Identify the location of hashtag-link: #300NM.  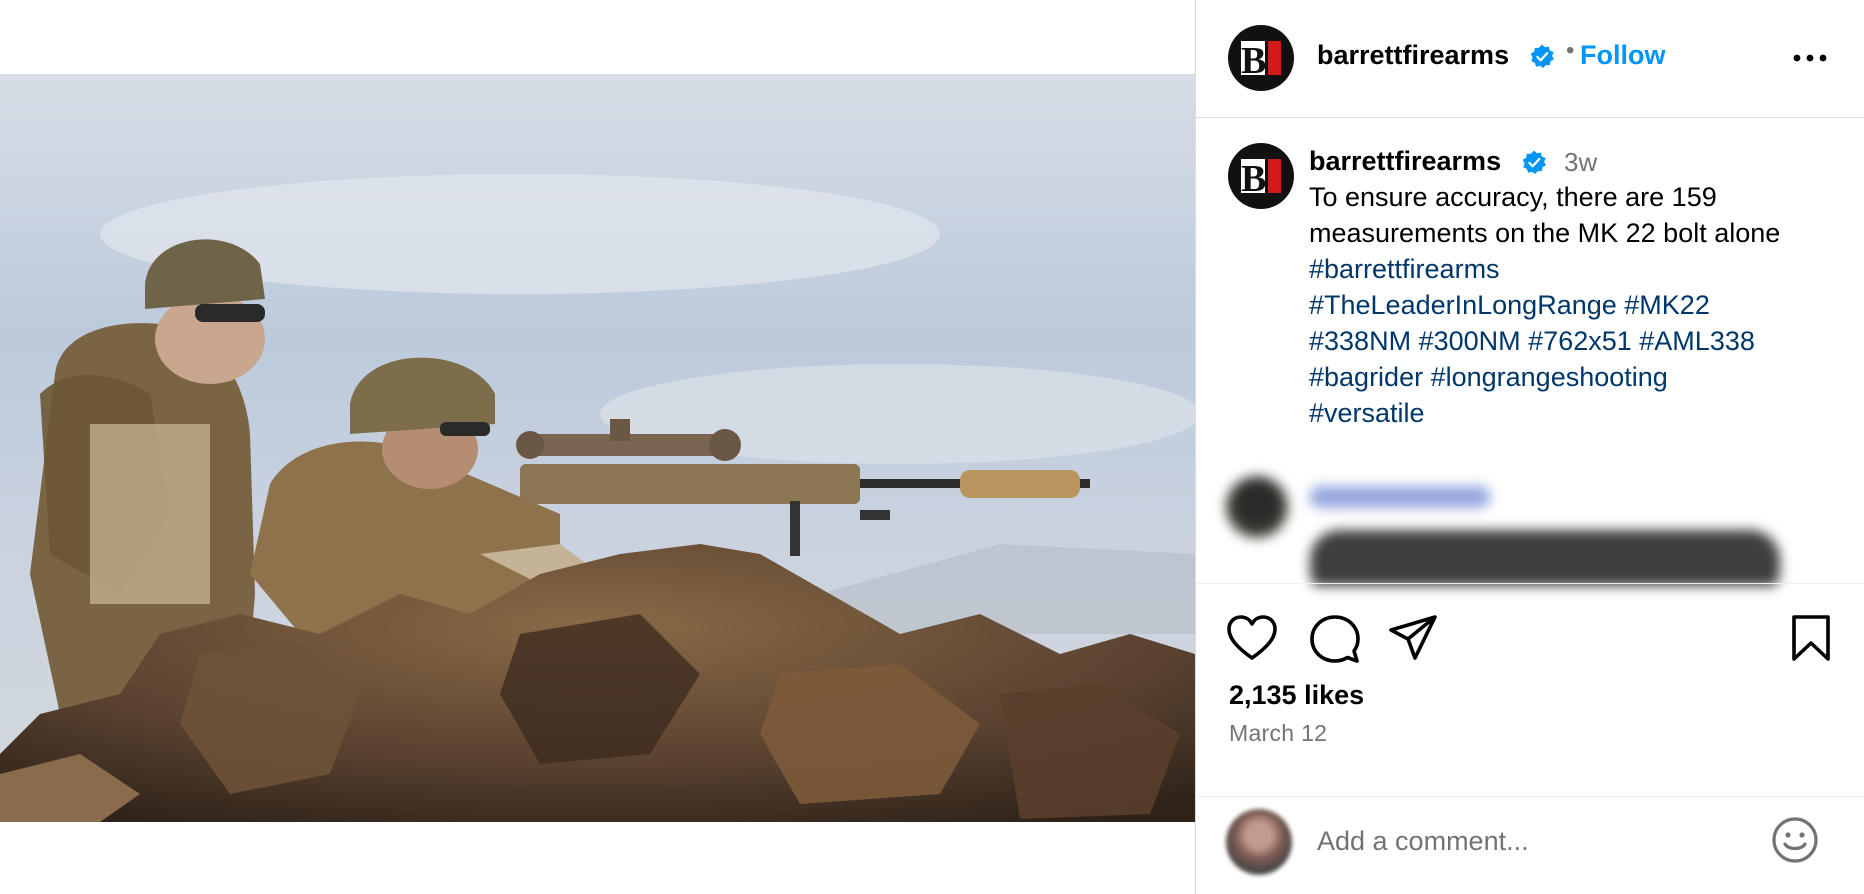
(1470, 341).